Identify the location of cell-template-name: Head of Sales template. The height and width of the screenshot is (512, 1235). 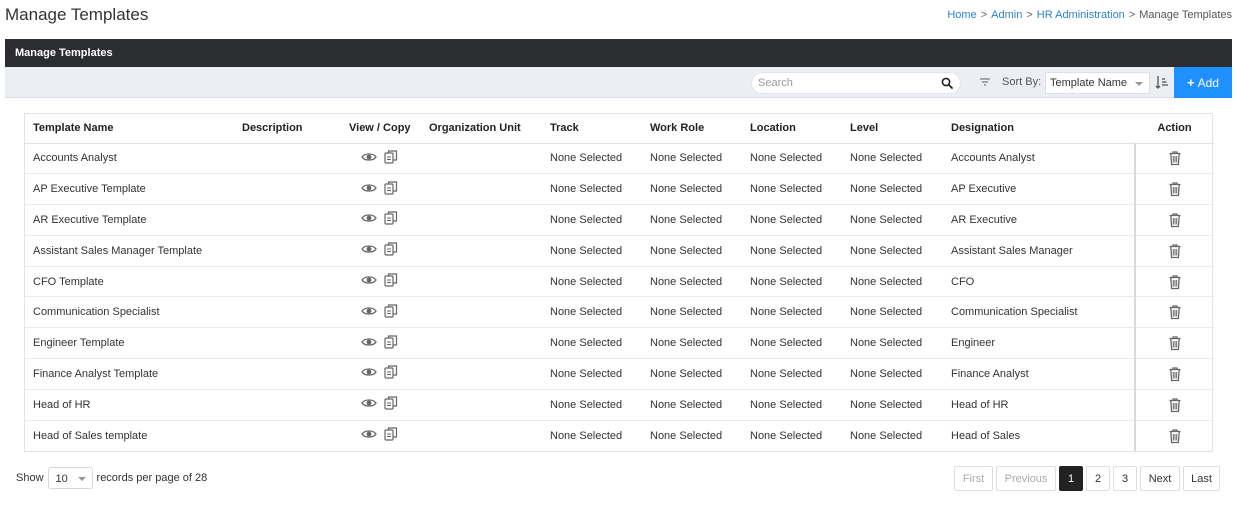
(129, 435).